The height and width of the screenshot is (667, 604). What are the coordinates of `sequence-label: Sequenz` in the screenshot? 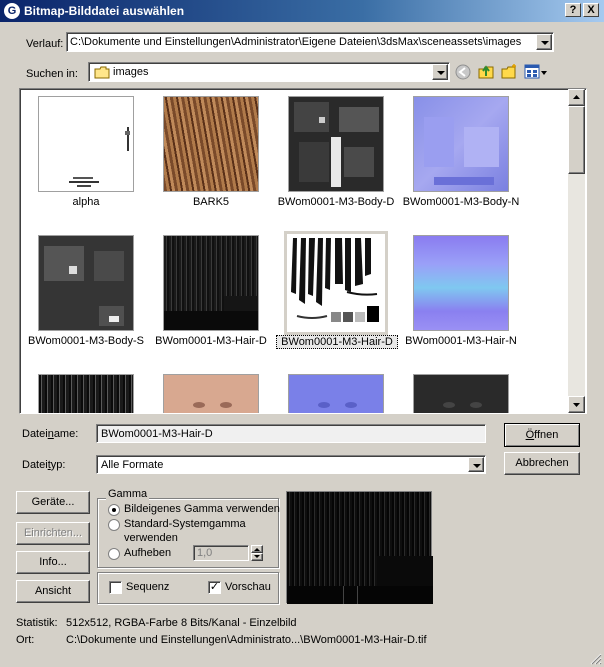 It's located at (147, 587).